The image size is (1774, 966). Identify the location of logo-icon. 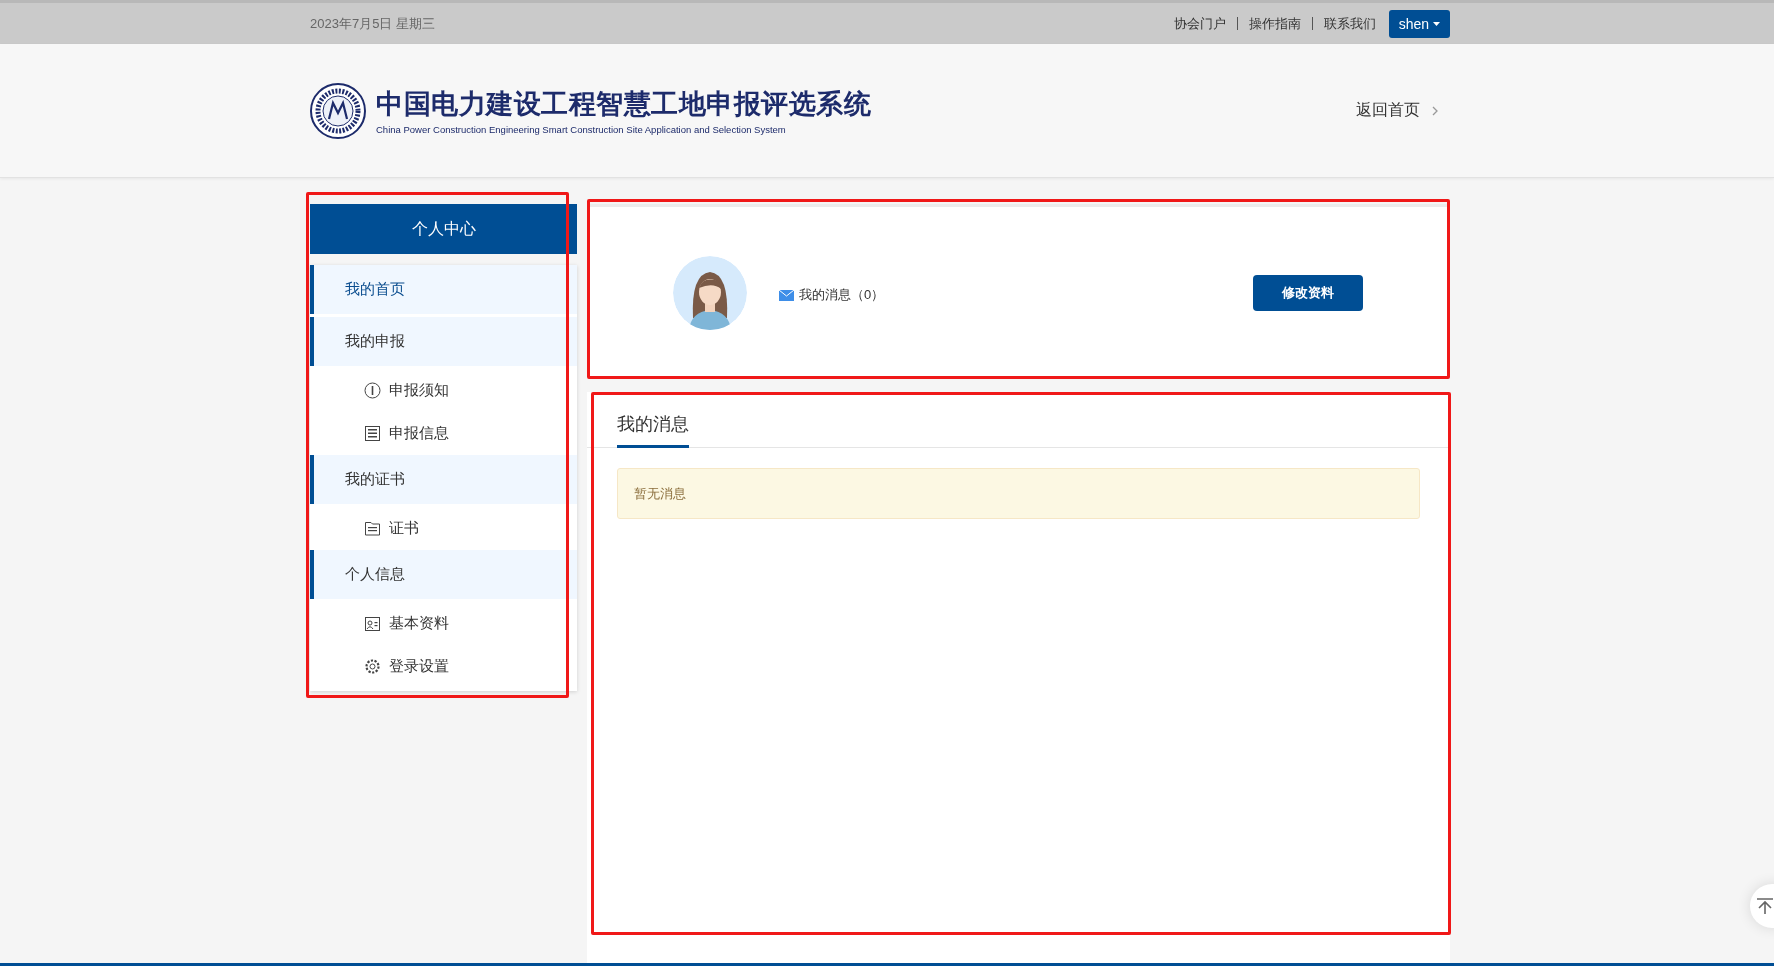
(338, 110).